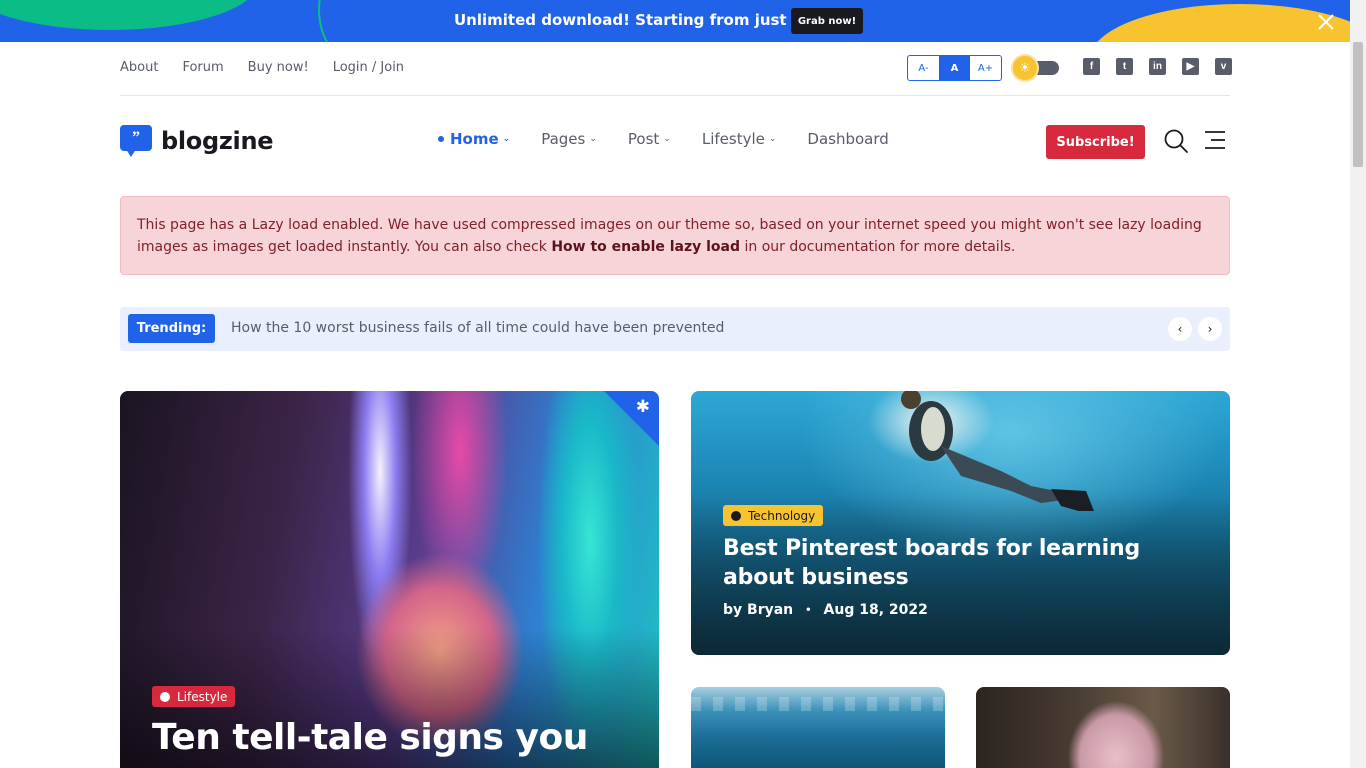 This screenshot has height=768, width=1366. I want to click on logo-icon: ”, so click(136, 141).